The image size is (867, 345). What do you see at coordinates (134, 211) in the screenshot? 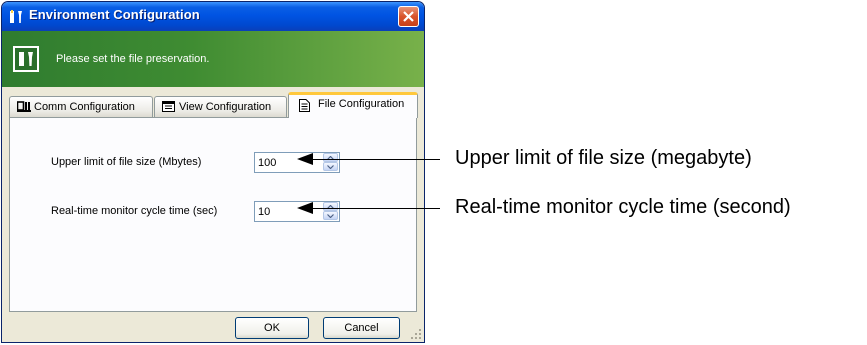
I see `cycle-time-label: Real-time monitor cycle time (sec)` at bounding box center [134, 211].